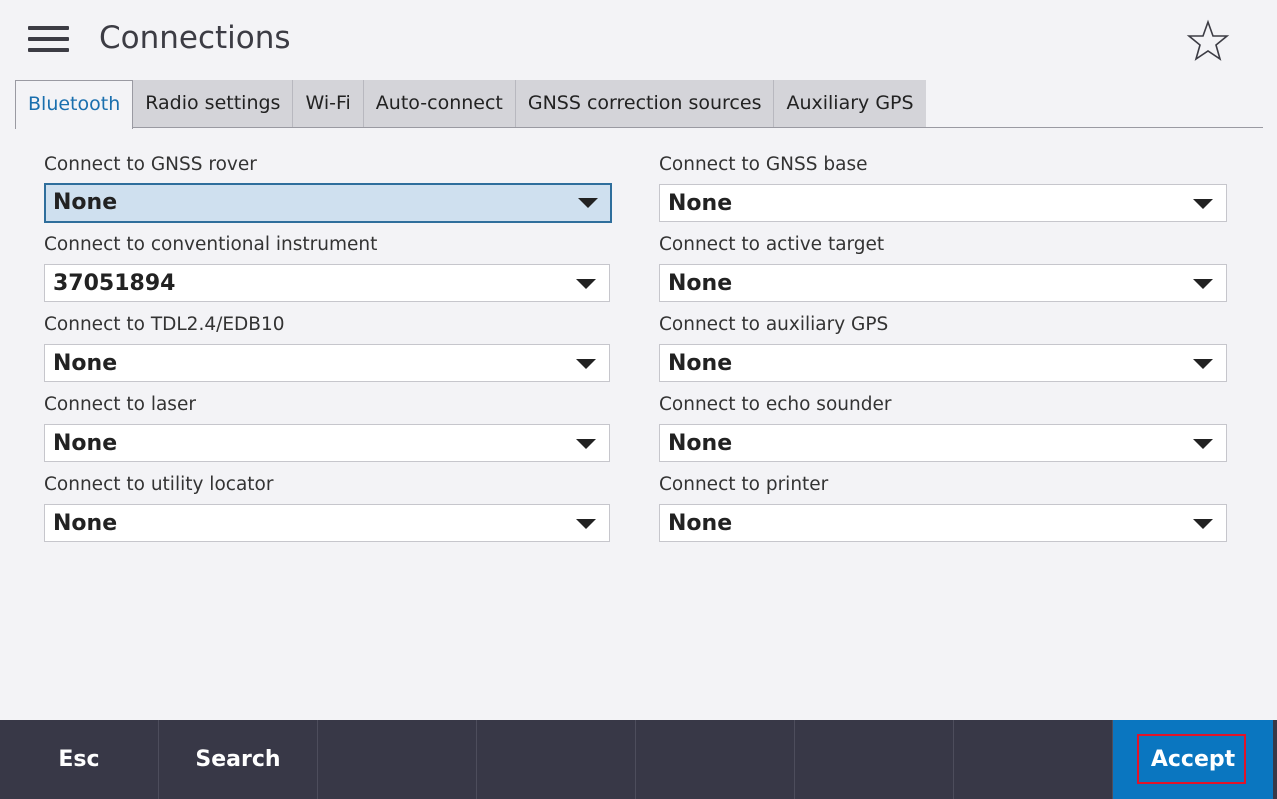 The image size is (1277, 799). I want to click on tab-auxiliary-gps: Auxiliary GPS, so click(850, 103).